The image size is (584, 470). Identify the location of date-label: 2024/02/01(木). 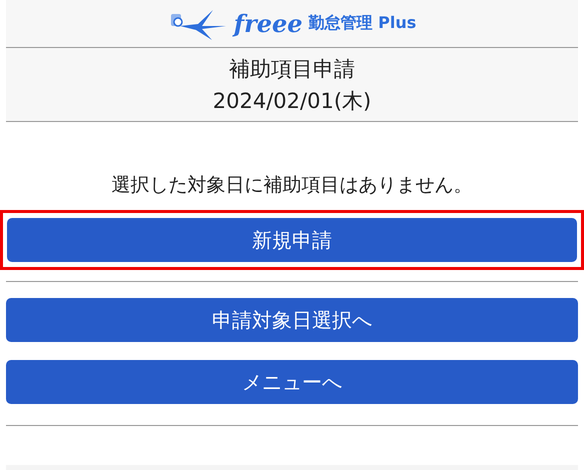
(292, 101).